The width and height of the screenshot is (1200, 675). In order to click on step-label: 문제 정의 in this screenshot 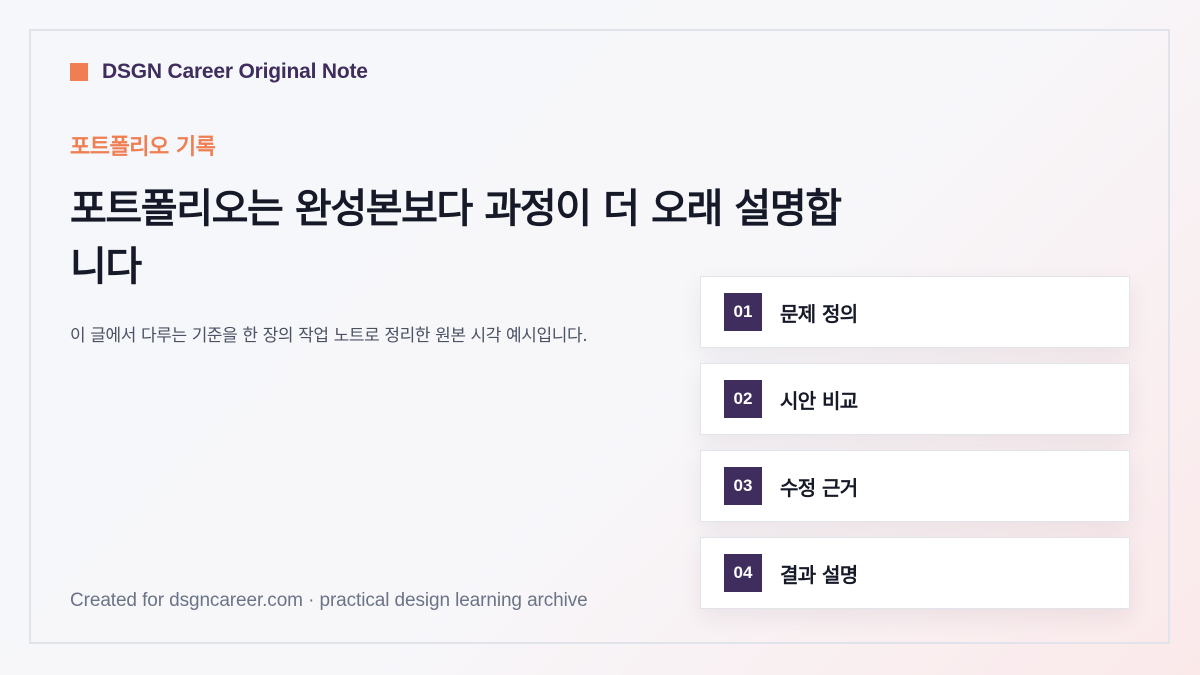, I will do `click(819, 313)`.